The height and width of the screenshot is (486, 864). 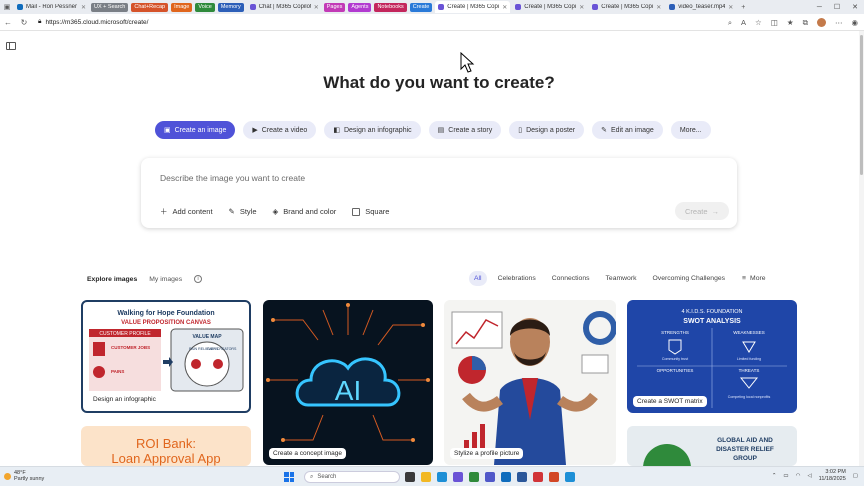 What do you see at coordinates (570, 477) in the screenshot?
I see `browser-icon` at bounding box center [570, 477].